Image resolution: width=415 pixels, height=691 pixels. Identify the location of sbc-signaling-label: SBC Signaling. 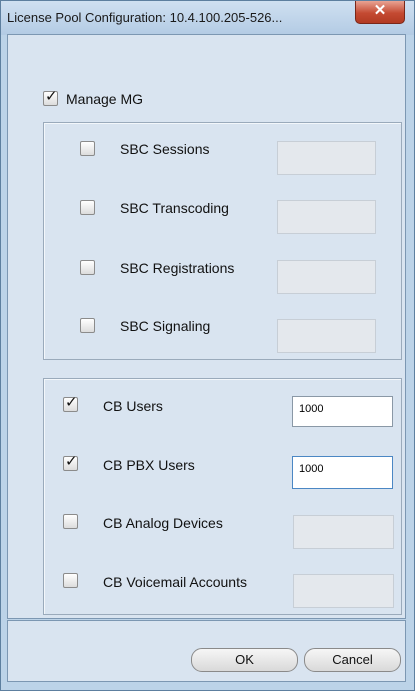
(165, 326).